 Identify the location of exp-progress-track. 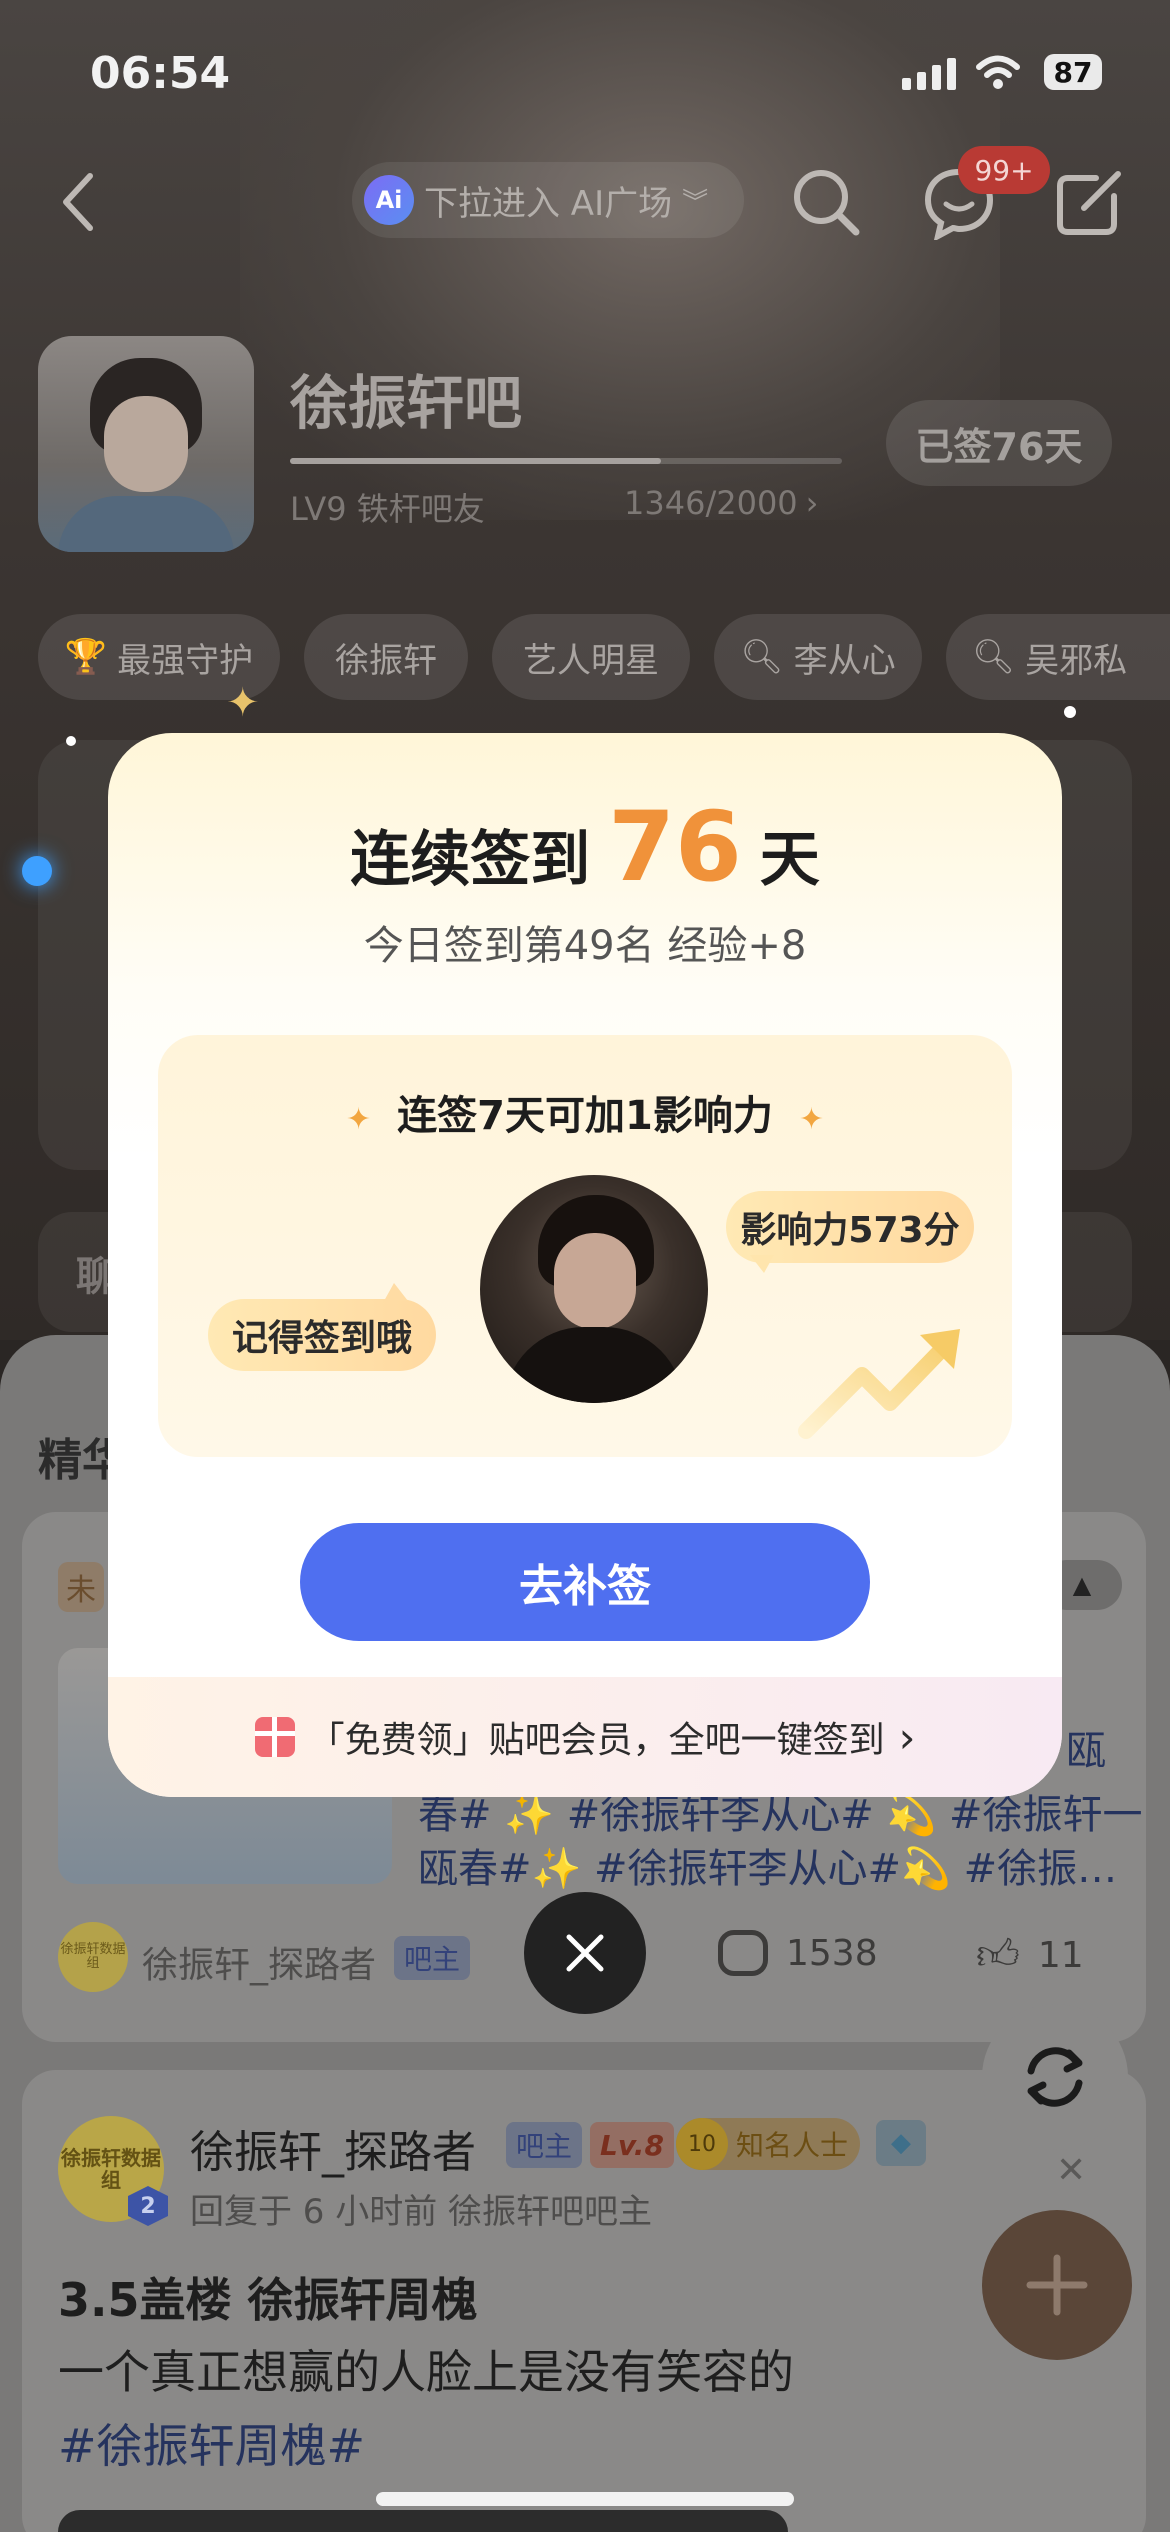
(566, 461).